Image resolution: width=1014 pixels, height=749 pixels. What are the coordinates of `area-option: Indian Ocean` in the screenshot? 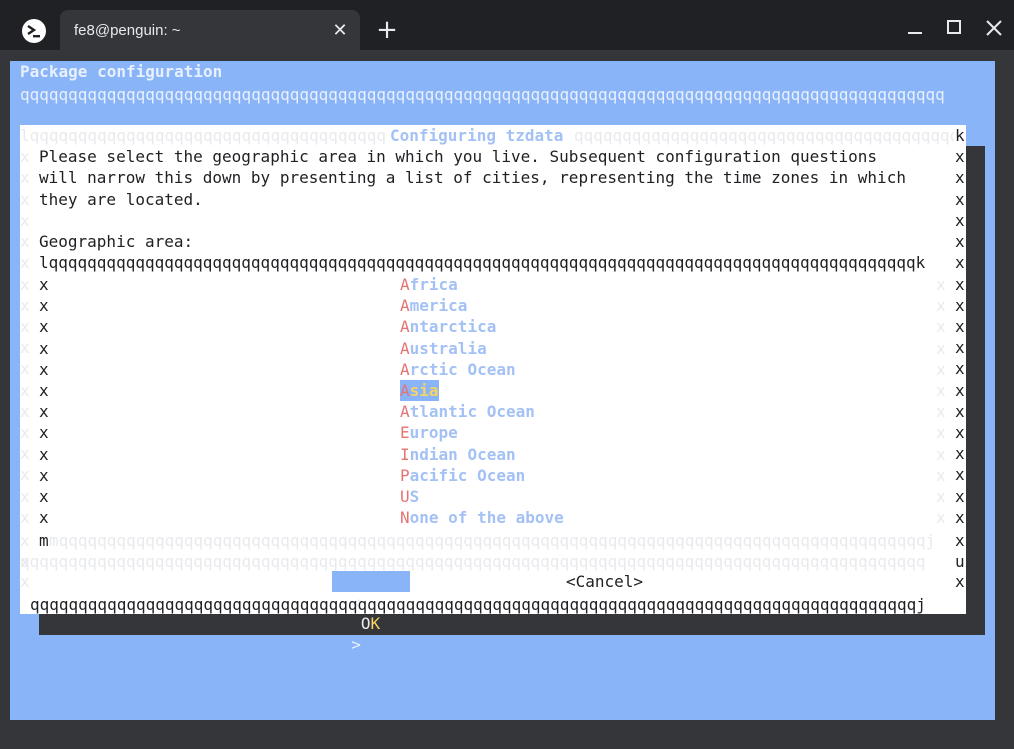 It's located at (458, 454).